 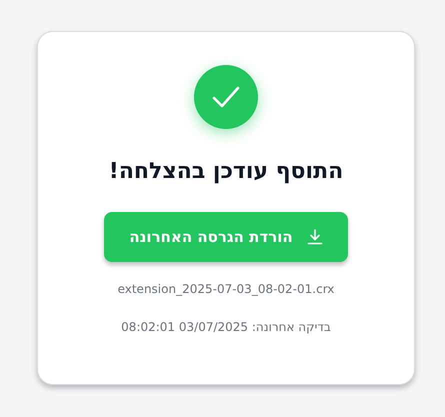 I want to click on last-check-text: בדיקה אחרונה: 03/07/2025 08:02:01, so click(x=226, y=327).